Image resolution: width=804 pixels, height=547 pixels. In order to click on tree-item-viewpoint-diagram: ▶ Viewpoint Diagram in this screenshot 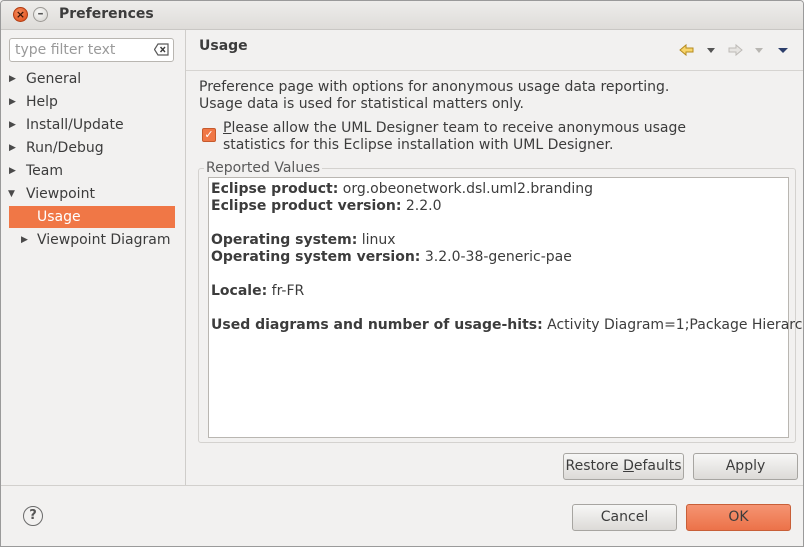, I will do `click(93, 240)`.